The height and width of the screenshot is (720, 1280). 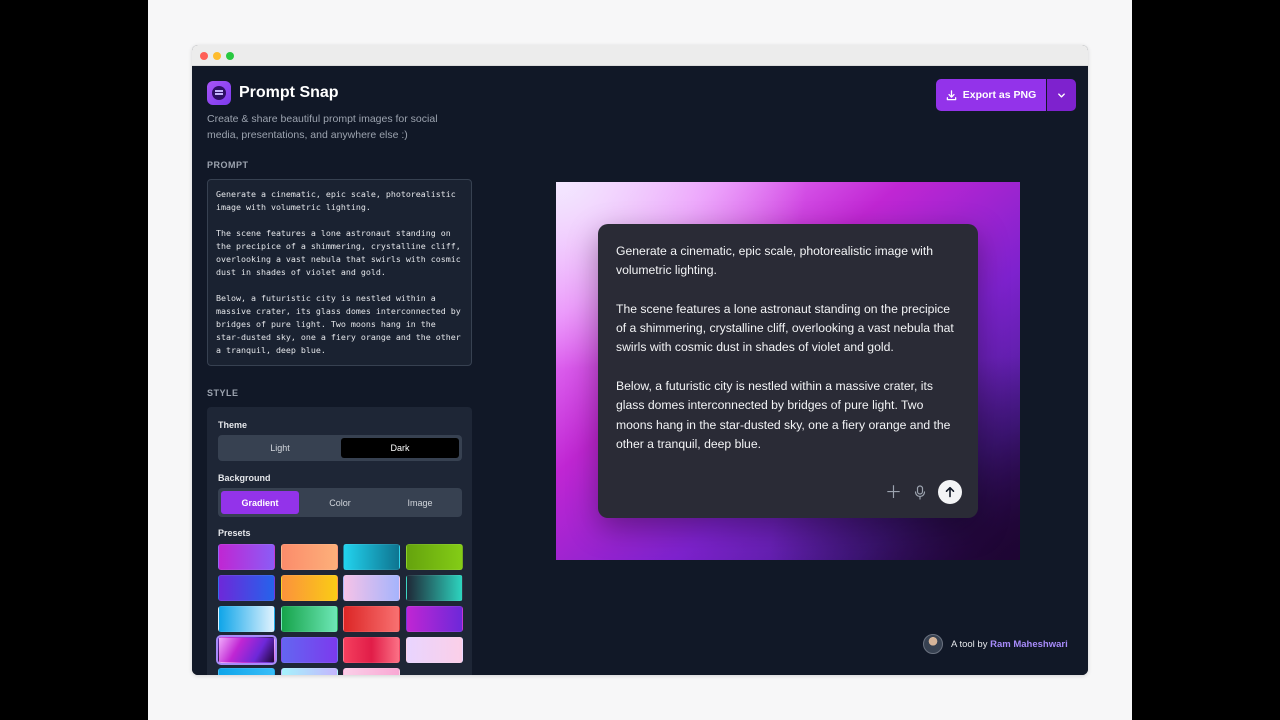 What do you see at coordinates (233, 425) in the screenshot?
I see `theme-label: Theme` at bounding box center [233, 425].